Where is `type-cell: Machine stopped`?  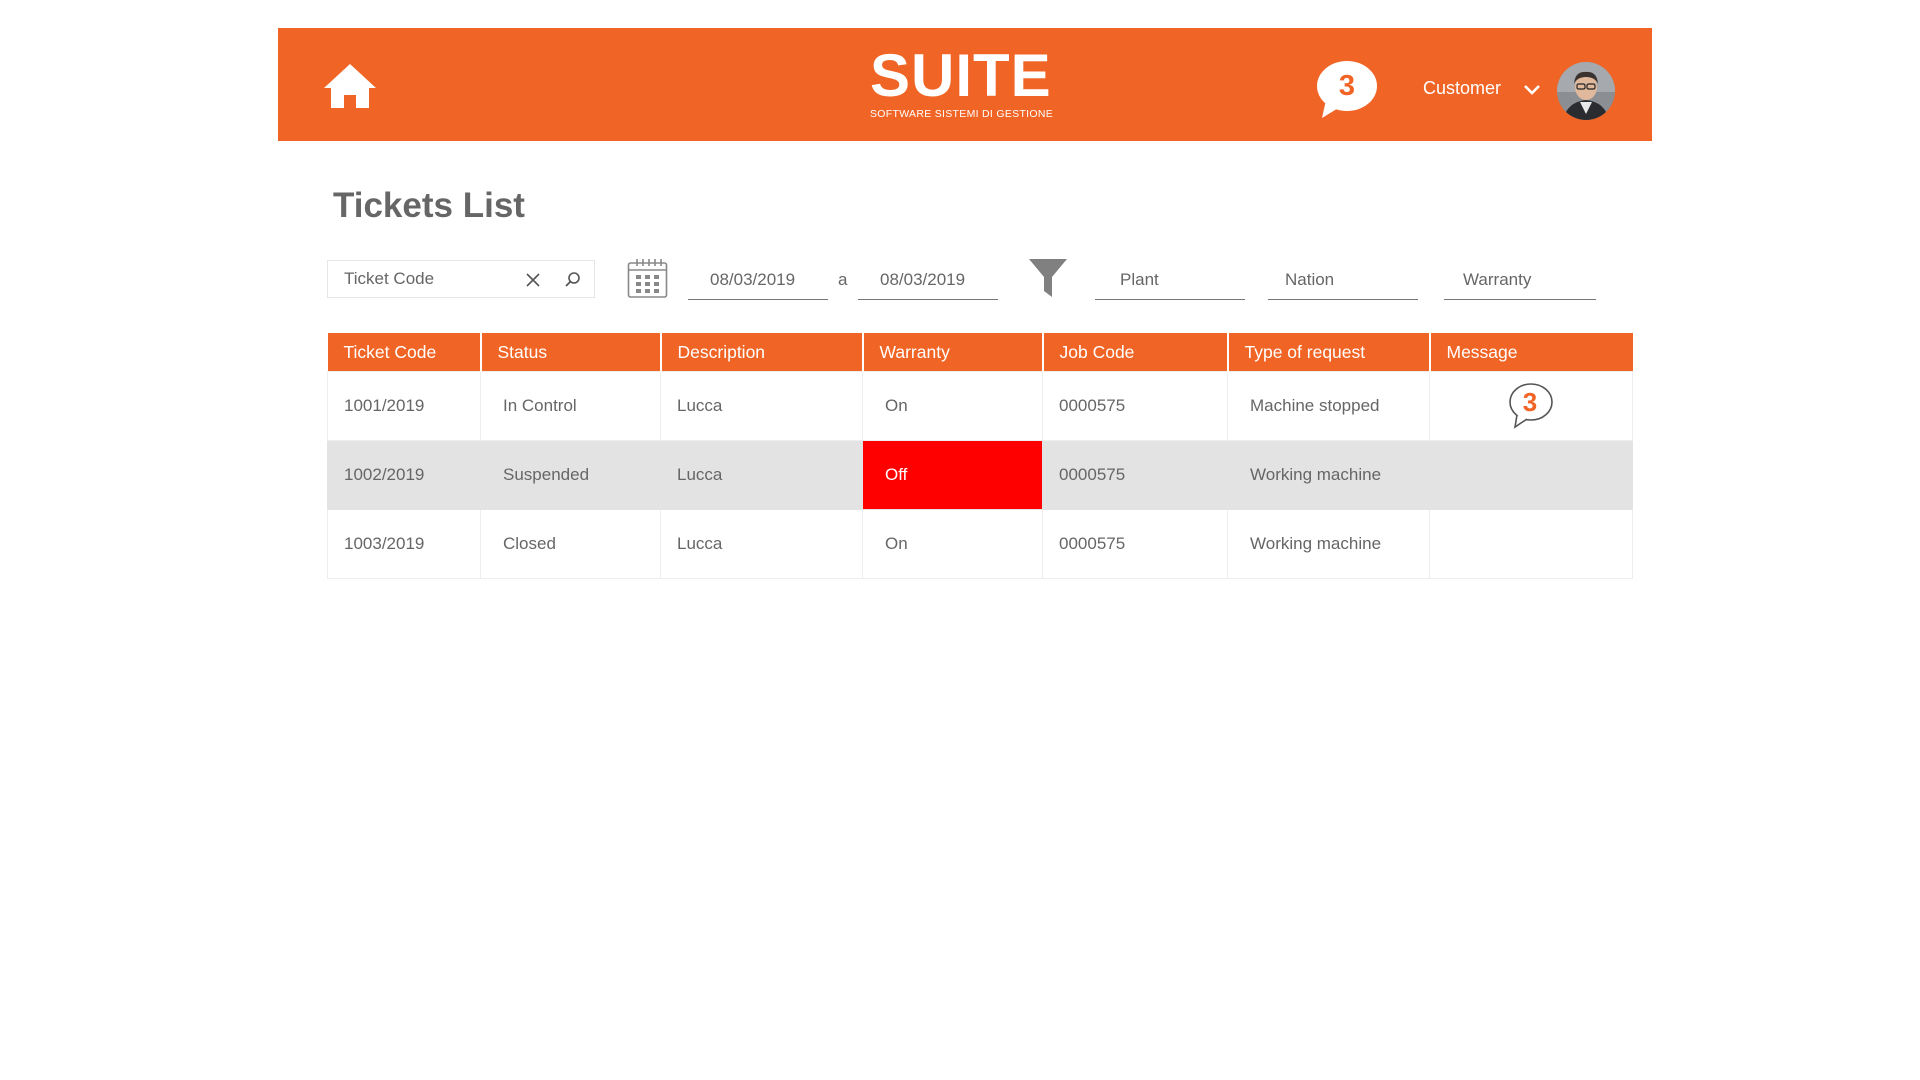 type-cell: Machine stopped is located at coordinates (1328, 406).